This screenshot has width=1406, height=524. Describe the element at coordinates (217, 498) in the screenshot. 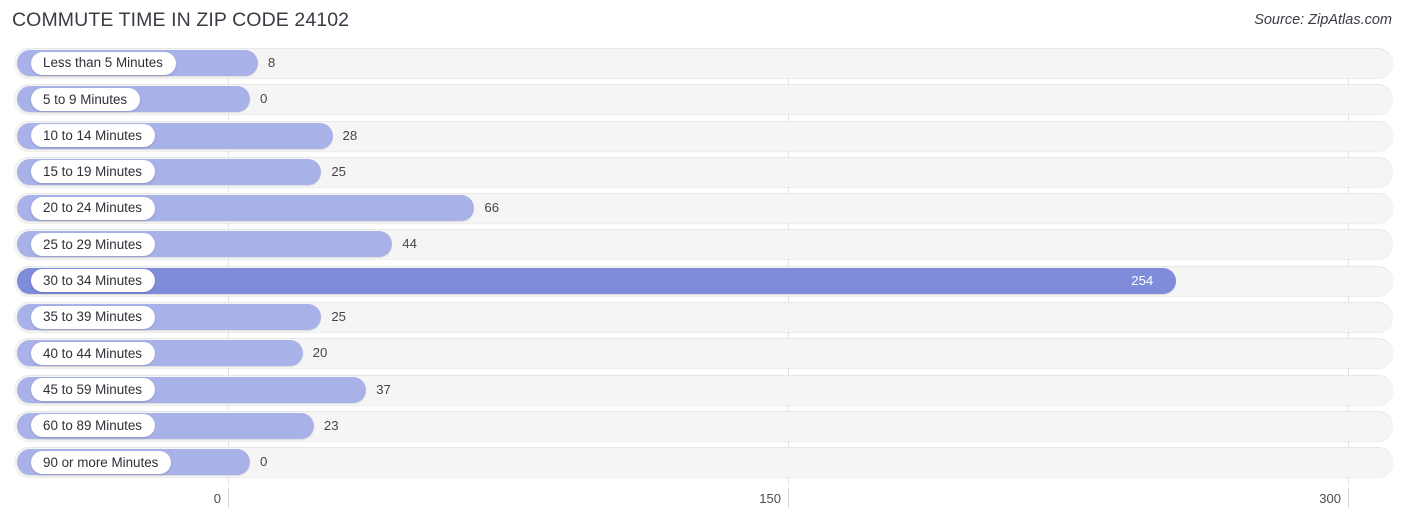

I see `x-tick-label: 0` at that location.